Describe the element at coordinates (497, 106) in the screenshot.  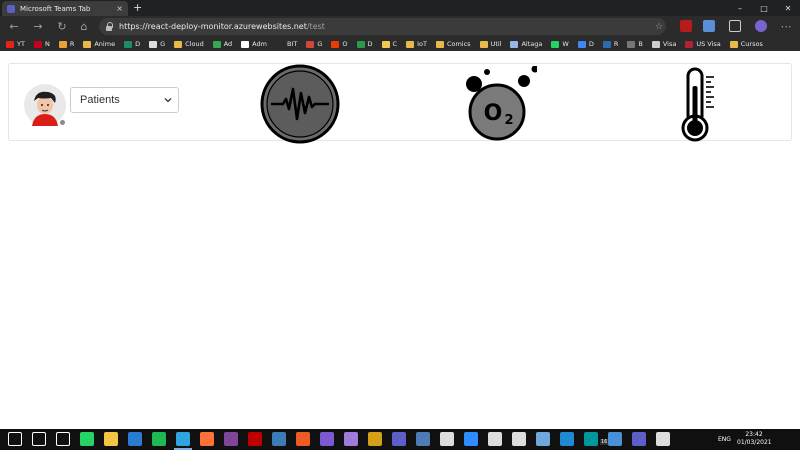
I see `oxygen-saturation-icon: O 2` at that location.